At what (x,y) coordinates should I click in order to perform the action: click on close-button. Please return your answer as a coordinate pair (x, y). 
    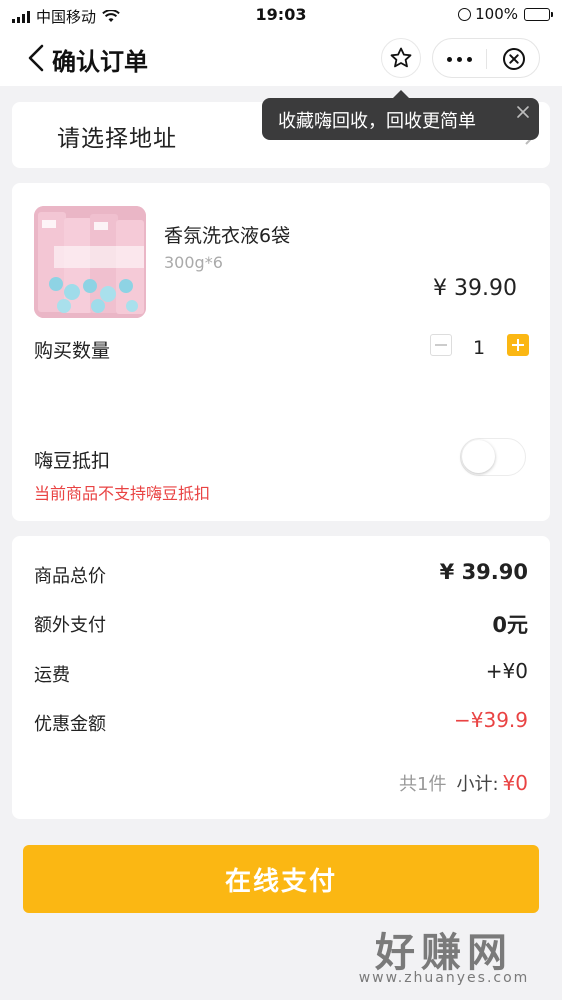
    Looking at the image, I should click on (513, 59).